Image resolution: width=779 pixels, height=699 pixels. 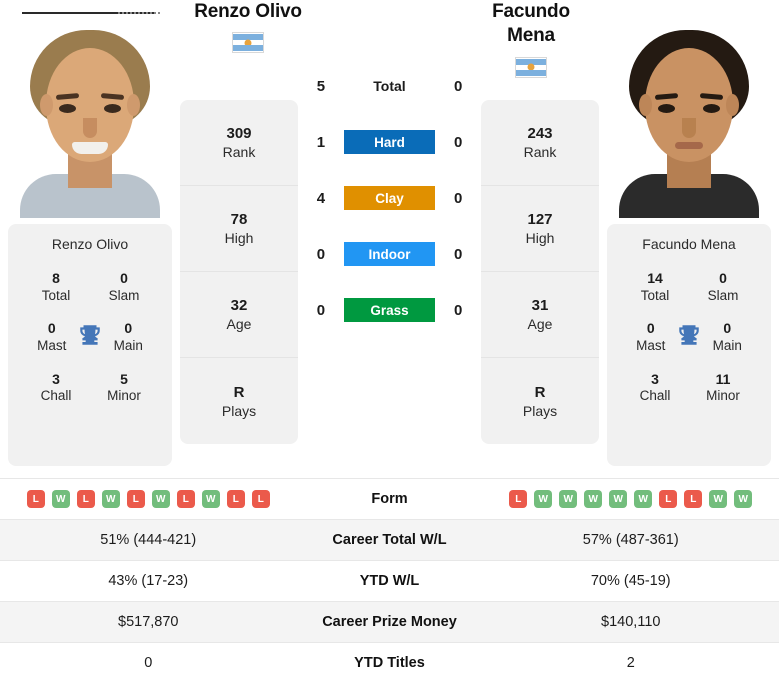 What do you see at coordinates (458, 254) in the screenshot?
I see `right-h2h-indoor: 0` at bounding box center [458, 254].